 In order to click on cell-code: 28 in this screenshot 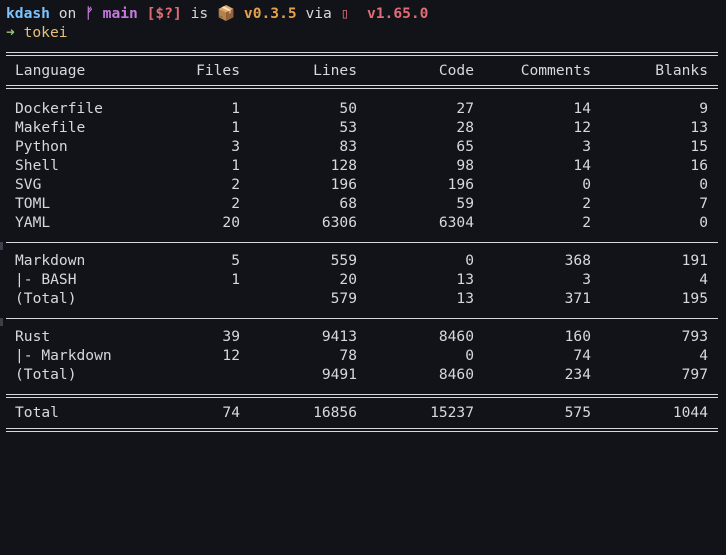, I will do `click(465, 127)`.